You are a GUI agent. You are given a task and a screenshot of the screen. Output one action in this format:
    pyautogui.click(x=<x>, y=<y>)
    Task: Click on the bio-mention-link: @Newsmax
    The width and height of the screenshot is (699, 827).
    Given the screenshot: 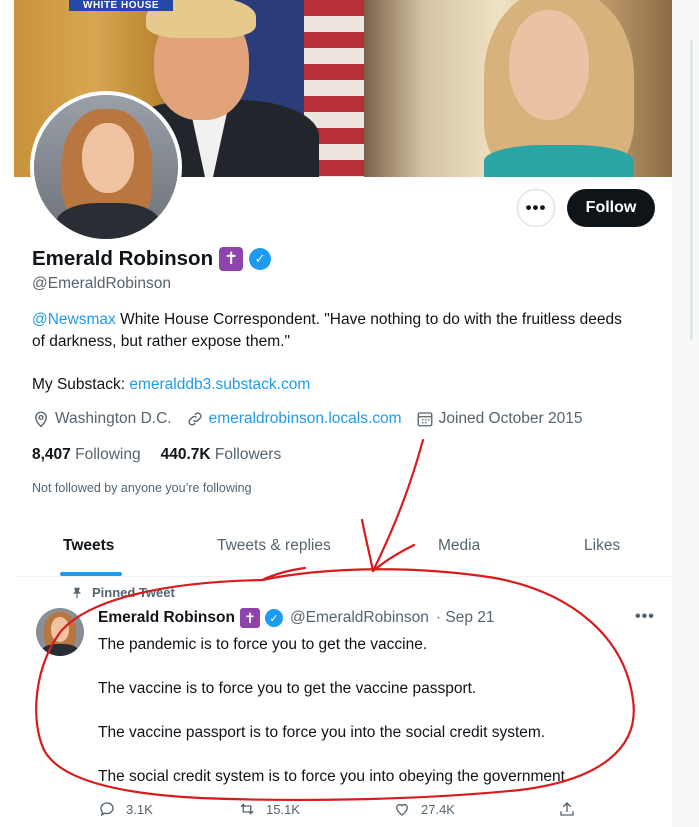 What is the action you would take?
    pyautogui.click(x=74, y=319)
    